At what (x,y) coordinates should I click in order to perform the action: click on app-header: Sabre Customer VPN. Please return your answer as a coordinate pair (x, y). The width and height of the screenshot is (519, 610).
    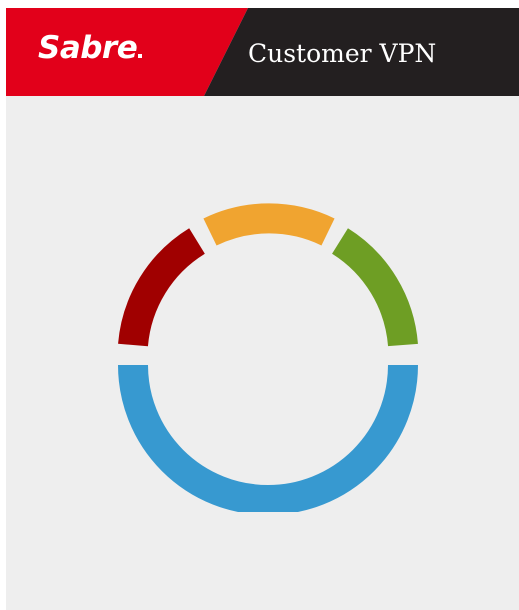
    Looking at the image, I should click on (262, 52).